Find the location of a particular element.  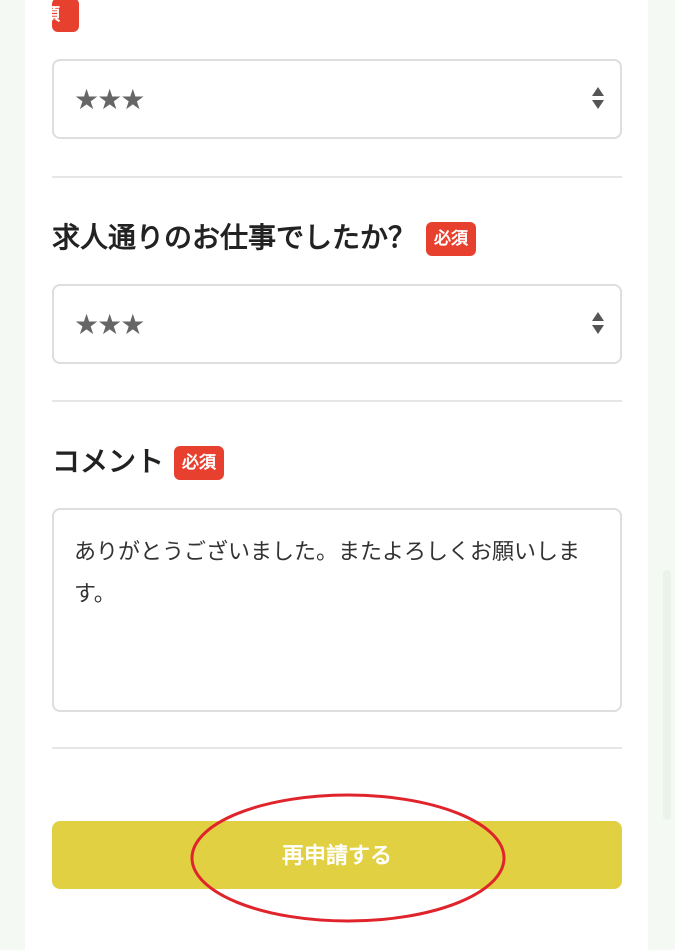

question-text: 求人通りのお仕事でしたか？ is located at coordinates (234, 237).